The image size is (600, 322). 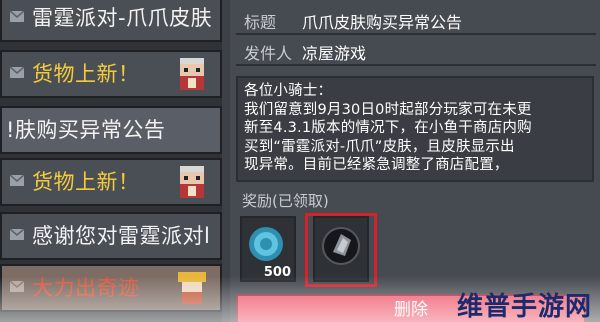 What do you see at coordinates (192, 288) in the screenshot?
I see `character-icon` at bounding box center [192, 288].